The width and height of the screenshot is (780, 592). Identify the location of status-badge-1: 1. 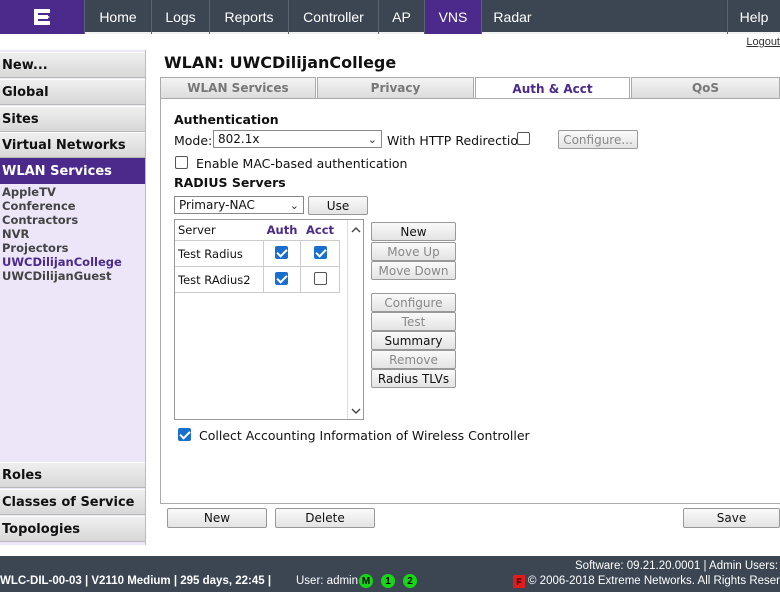
(388, 581).